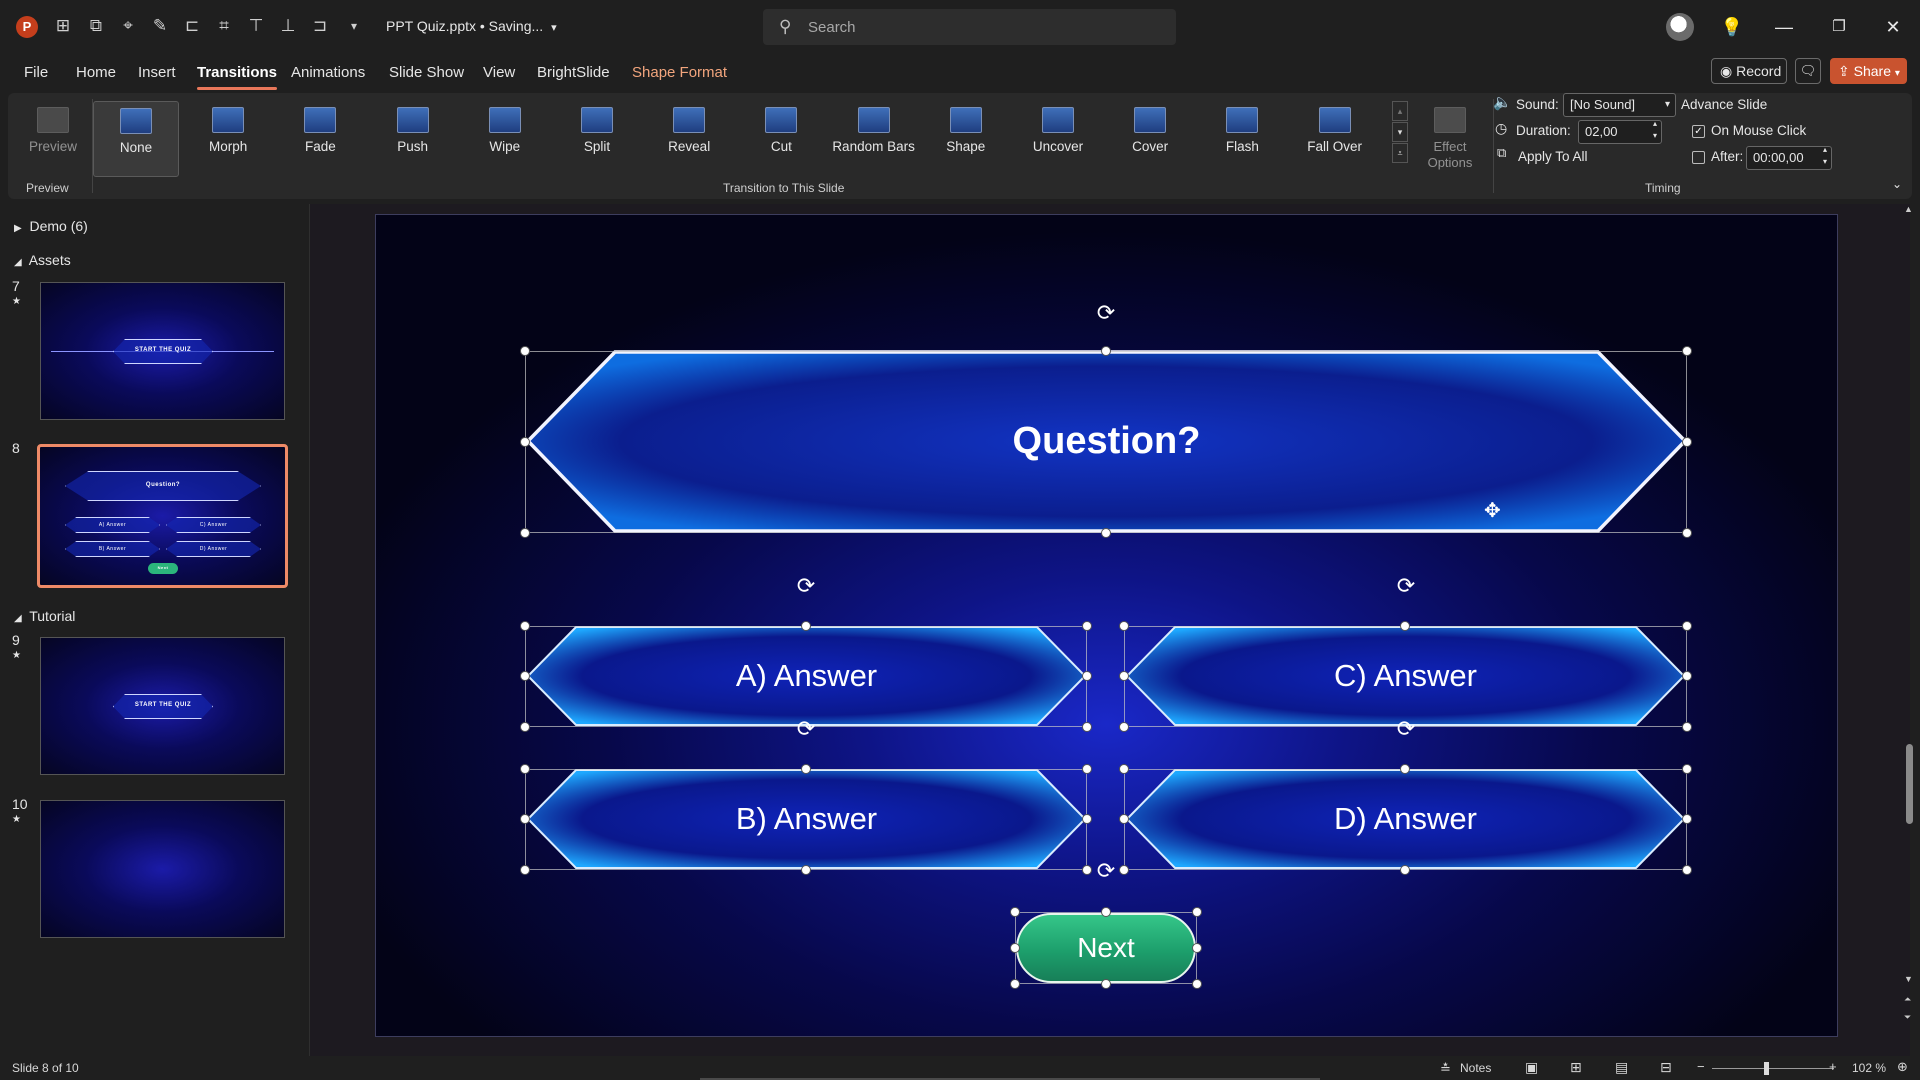 This screenshot has height=1080, width=1920. I want to click on align-bottom-icon: ⊥, so click(288, 26).